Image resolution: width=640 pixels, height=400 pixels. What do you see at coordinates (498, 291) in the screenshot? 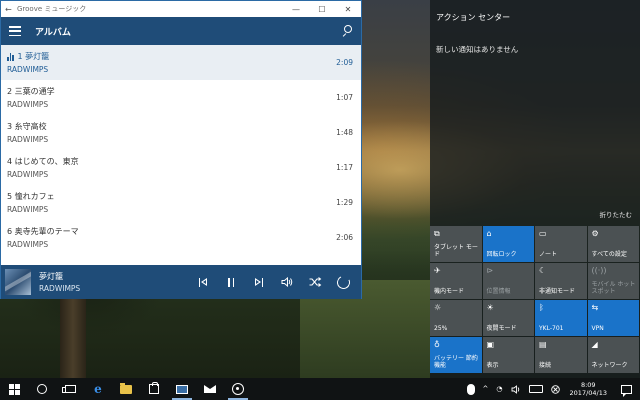
I see `quick-action-label: 位置情報` at bounding box center [498, 291].